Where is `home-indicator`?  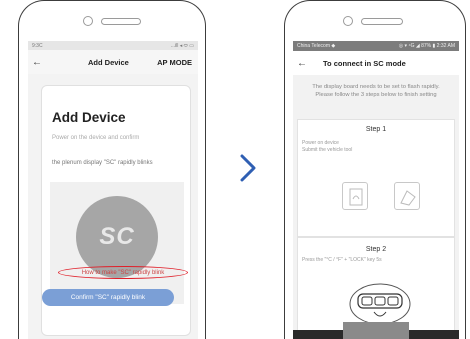
home-indicator is located at coordinates (376, 330).